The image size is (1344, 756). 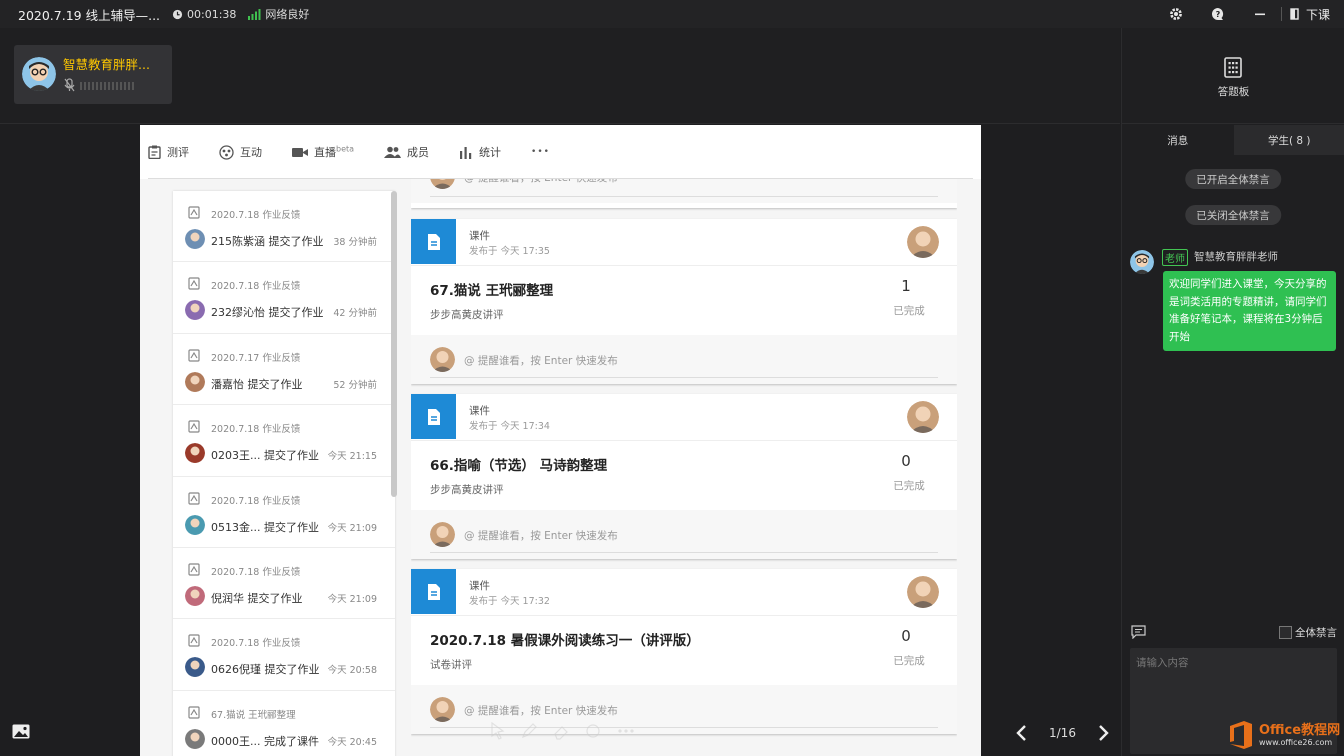 I want to click on minimize-button, so click(x=1260, y=14).